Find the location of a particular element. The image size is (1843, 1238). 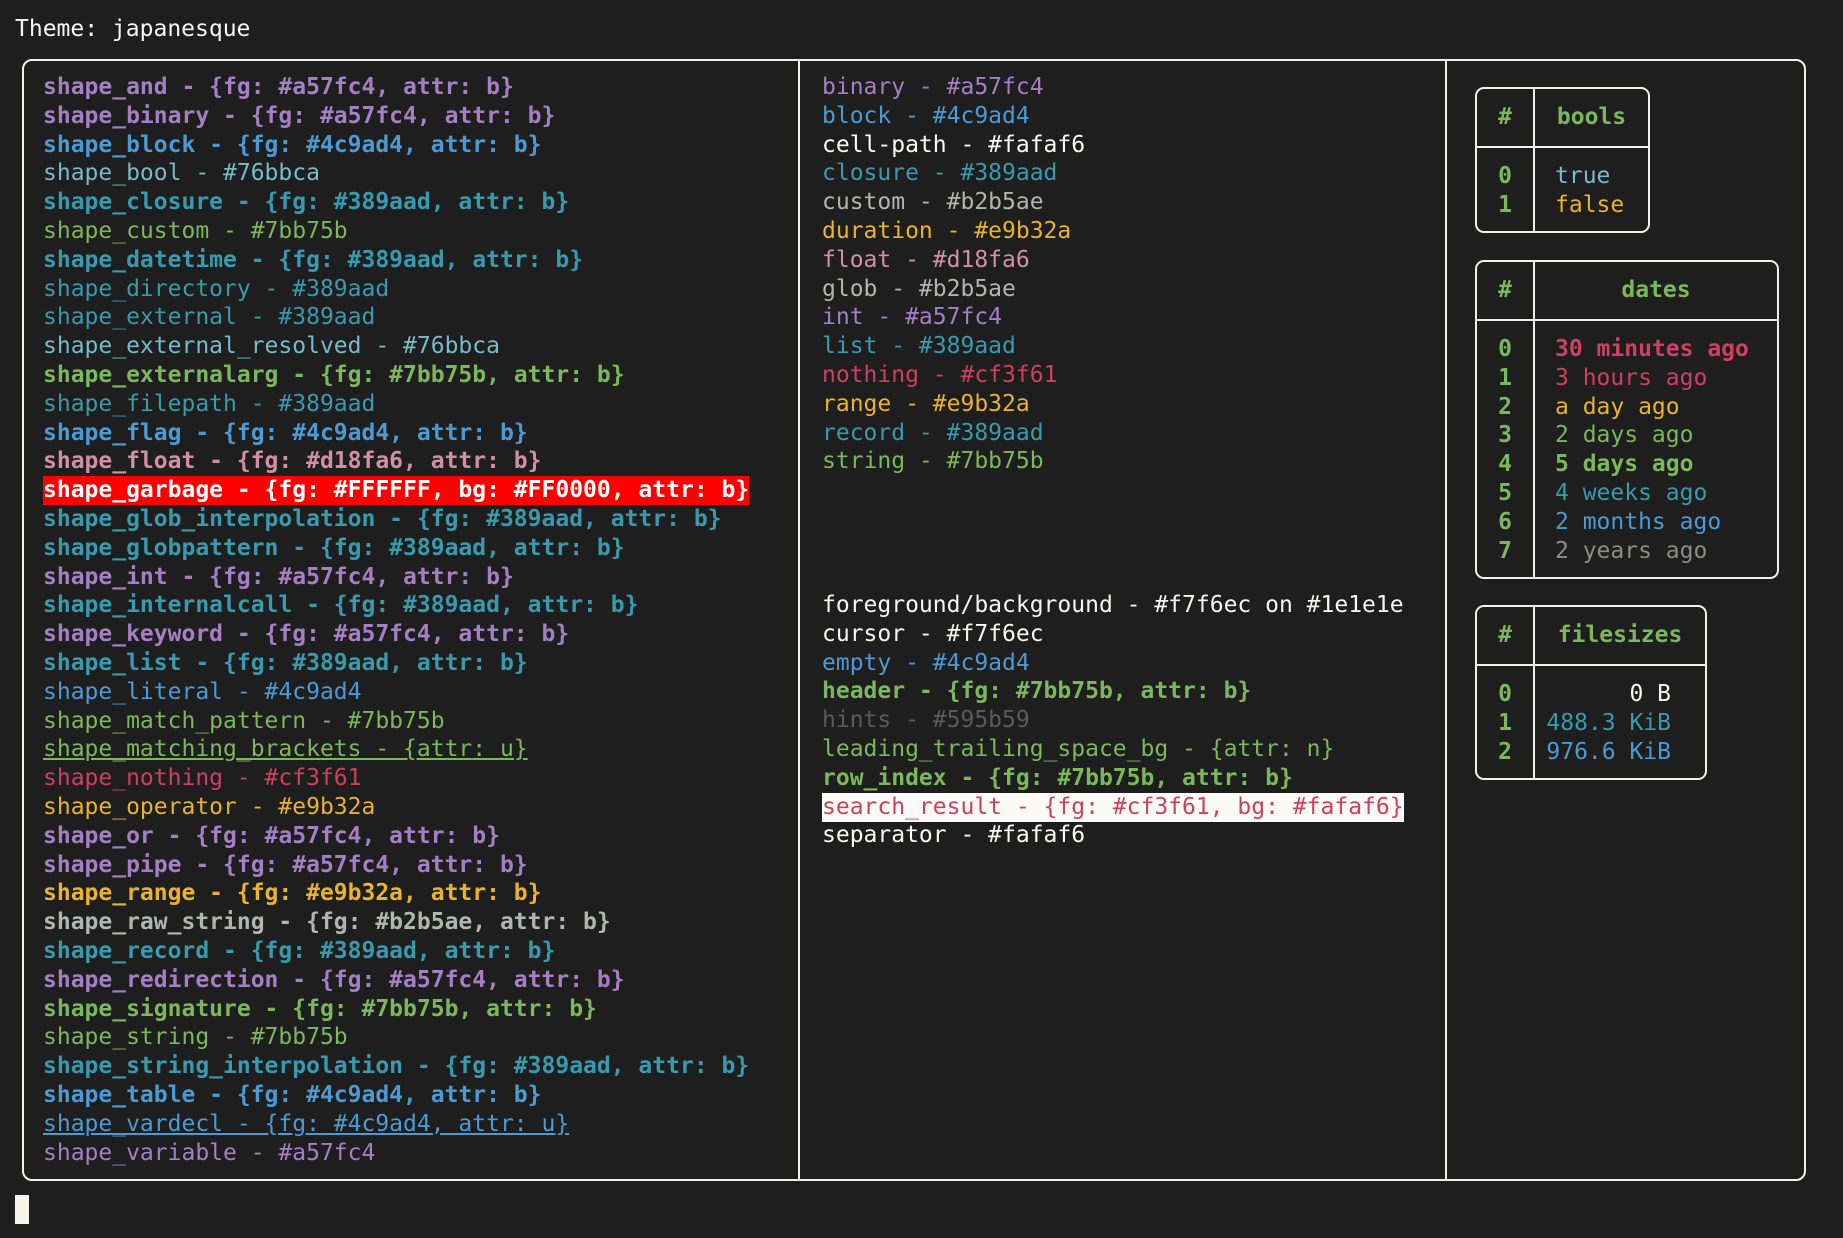

filesizes-table: # filesizes 0 0 B 1 488.3 KiB 2 976.6 KiB is located at coordinates (1591, 692).